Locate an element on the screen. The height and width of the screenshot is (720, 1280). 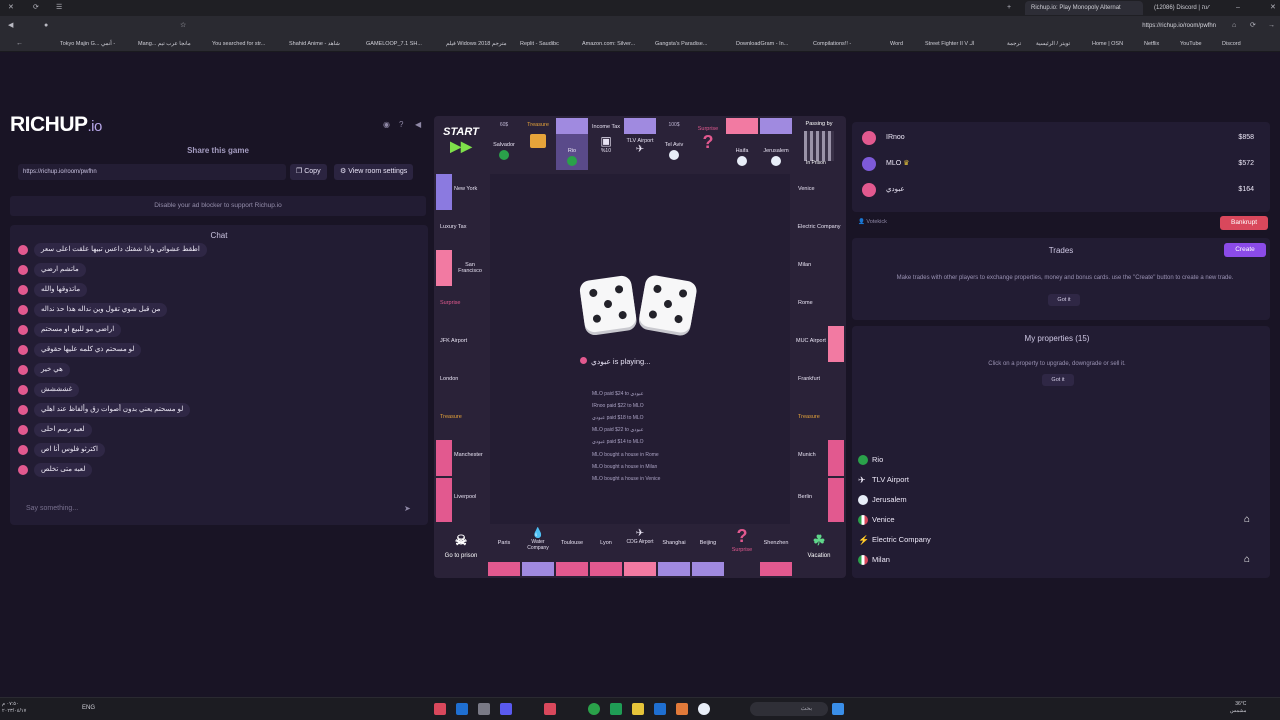
bookmark: Netflix is located at coordinates (1151, 44).